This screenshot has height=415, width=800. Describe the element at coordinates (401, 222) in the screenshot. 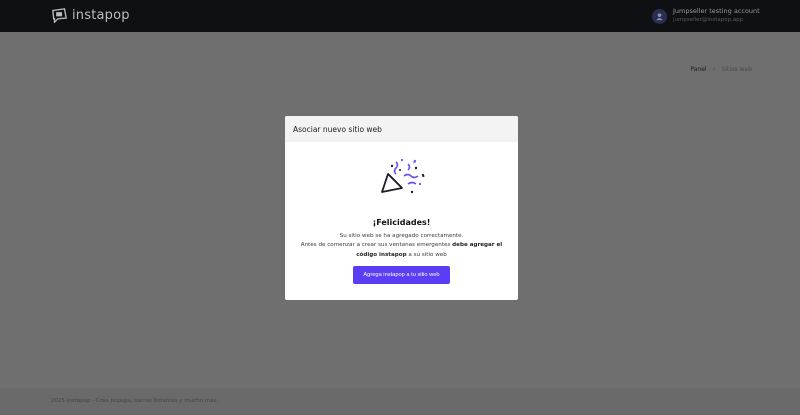

I see `congrats-heading: ¡Felicidades!` at that location.